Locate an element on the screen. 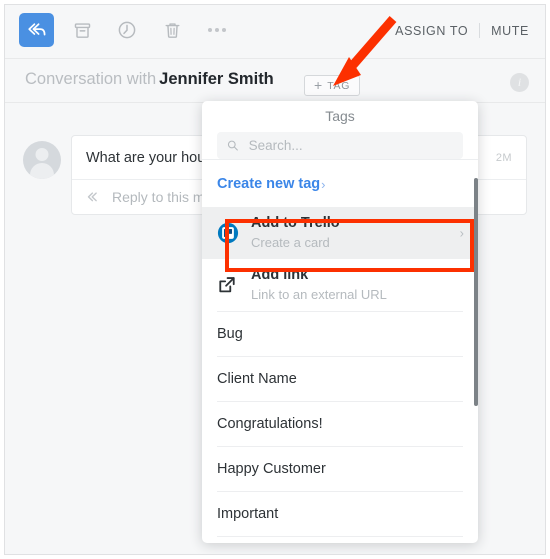 The image size is (550, 559). external-link-icon-wrap is located at coordinates (230, 285).